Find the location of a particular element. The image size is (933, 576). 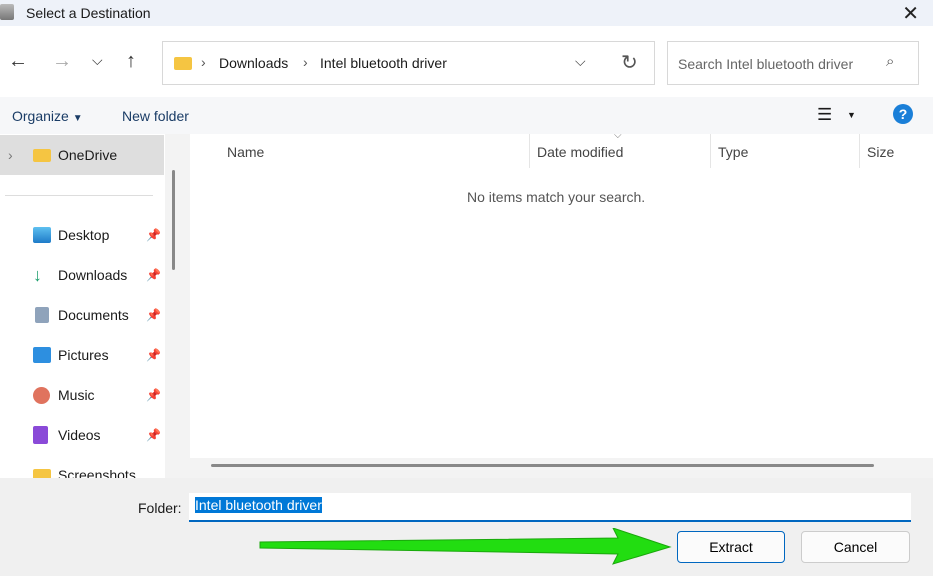

window-title: Select a Destination is located at coordinates (88, 13).